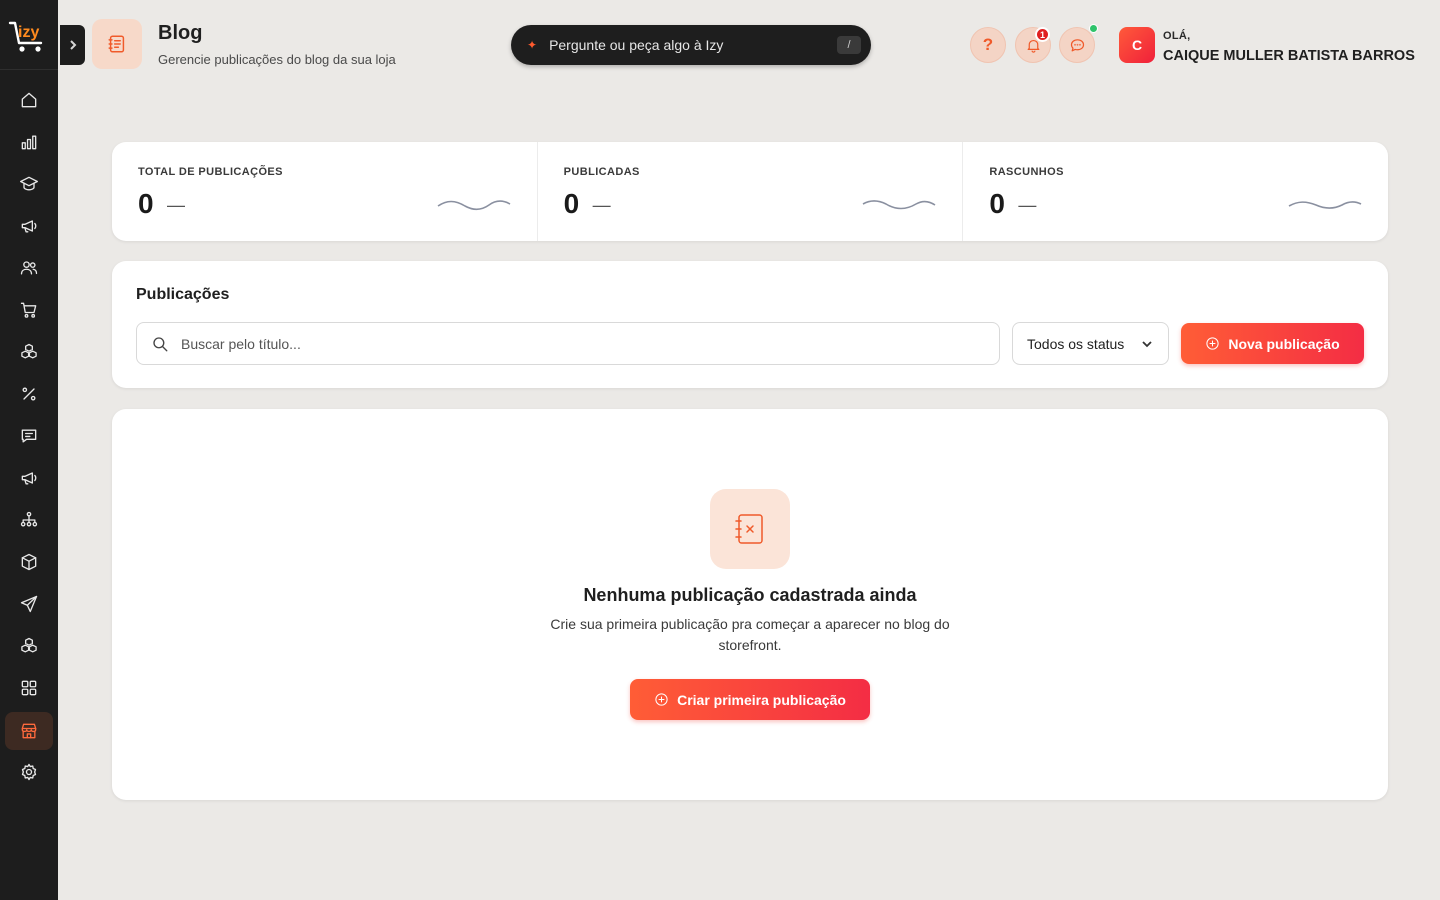 This screenshot has height=900, width=1440. I want to click on sidebar-expand-button, so click(72, 45).